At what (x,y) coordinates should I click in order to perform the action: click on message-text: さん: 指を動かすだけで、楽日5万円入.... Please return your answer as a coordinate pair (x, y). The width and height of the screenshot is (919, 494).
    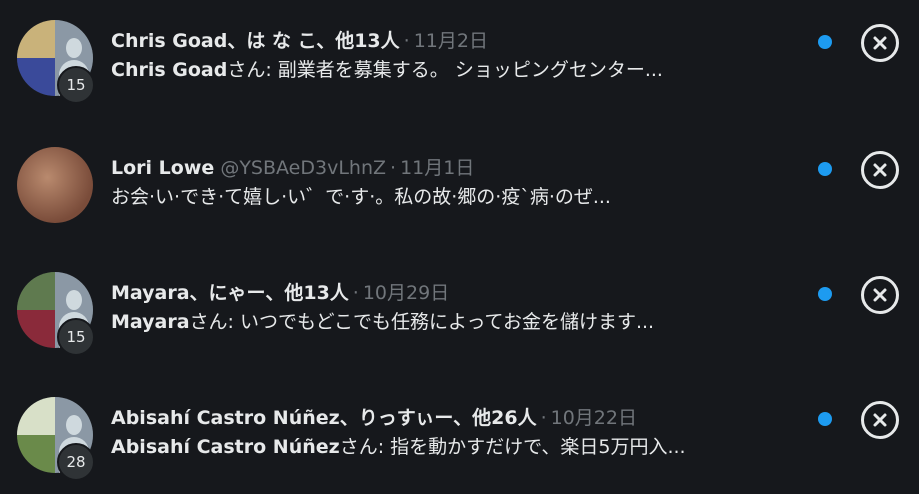
    Looking at the image, I should click on (512, 447).